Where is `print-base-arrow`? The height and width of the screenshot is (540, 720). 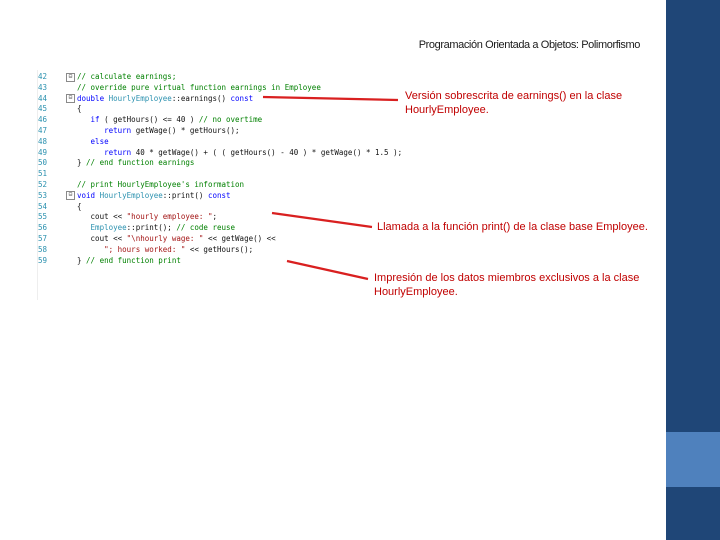 print-base-arrow is located at coordinates (322, 220).